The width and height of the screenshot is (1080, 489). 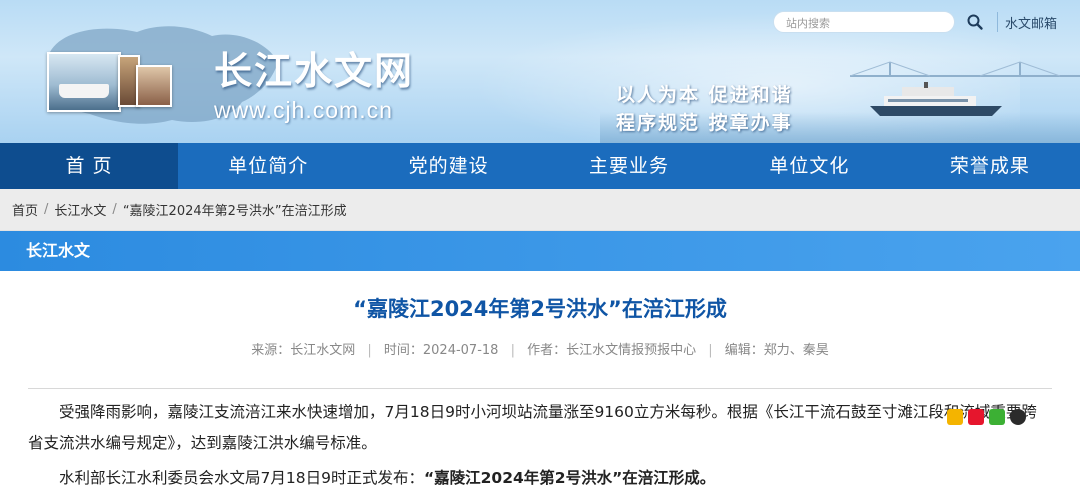 What do you see at coordinates (303, 350) in the screenshot?
I see `article-source: 来源：长江水文网` at bounding box center [303, 350].